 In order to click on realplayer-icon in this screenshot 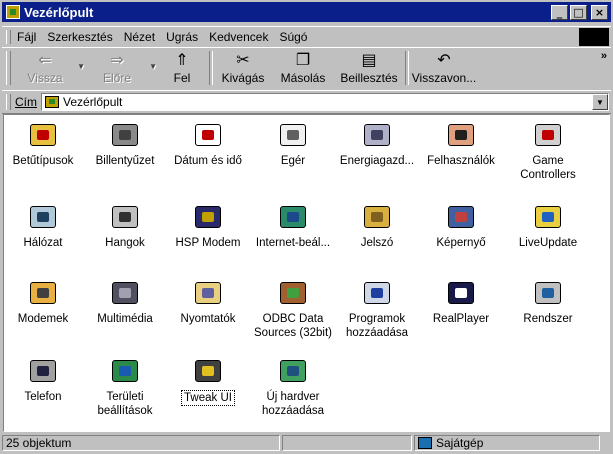, I will do `click(461, 293)`.